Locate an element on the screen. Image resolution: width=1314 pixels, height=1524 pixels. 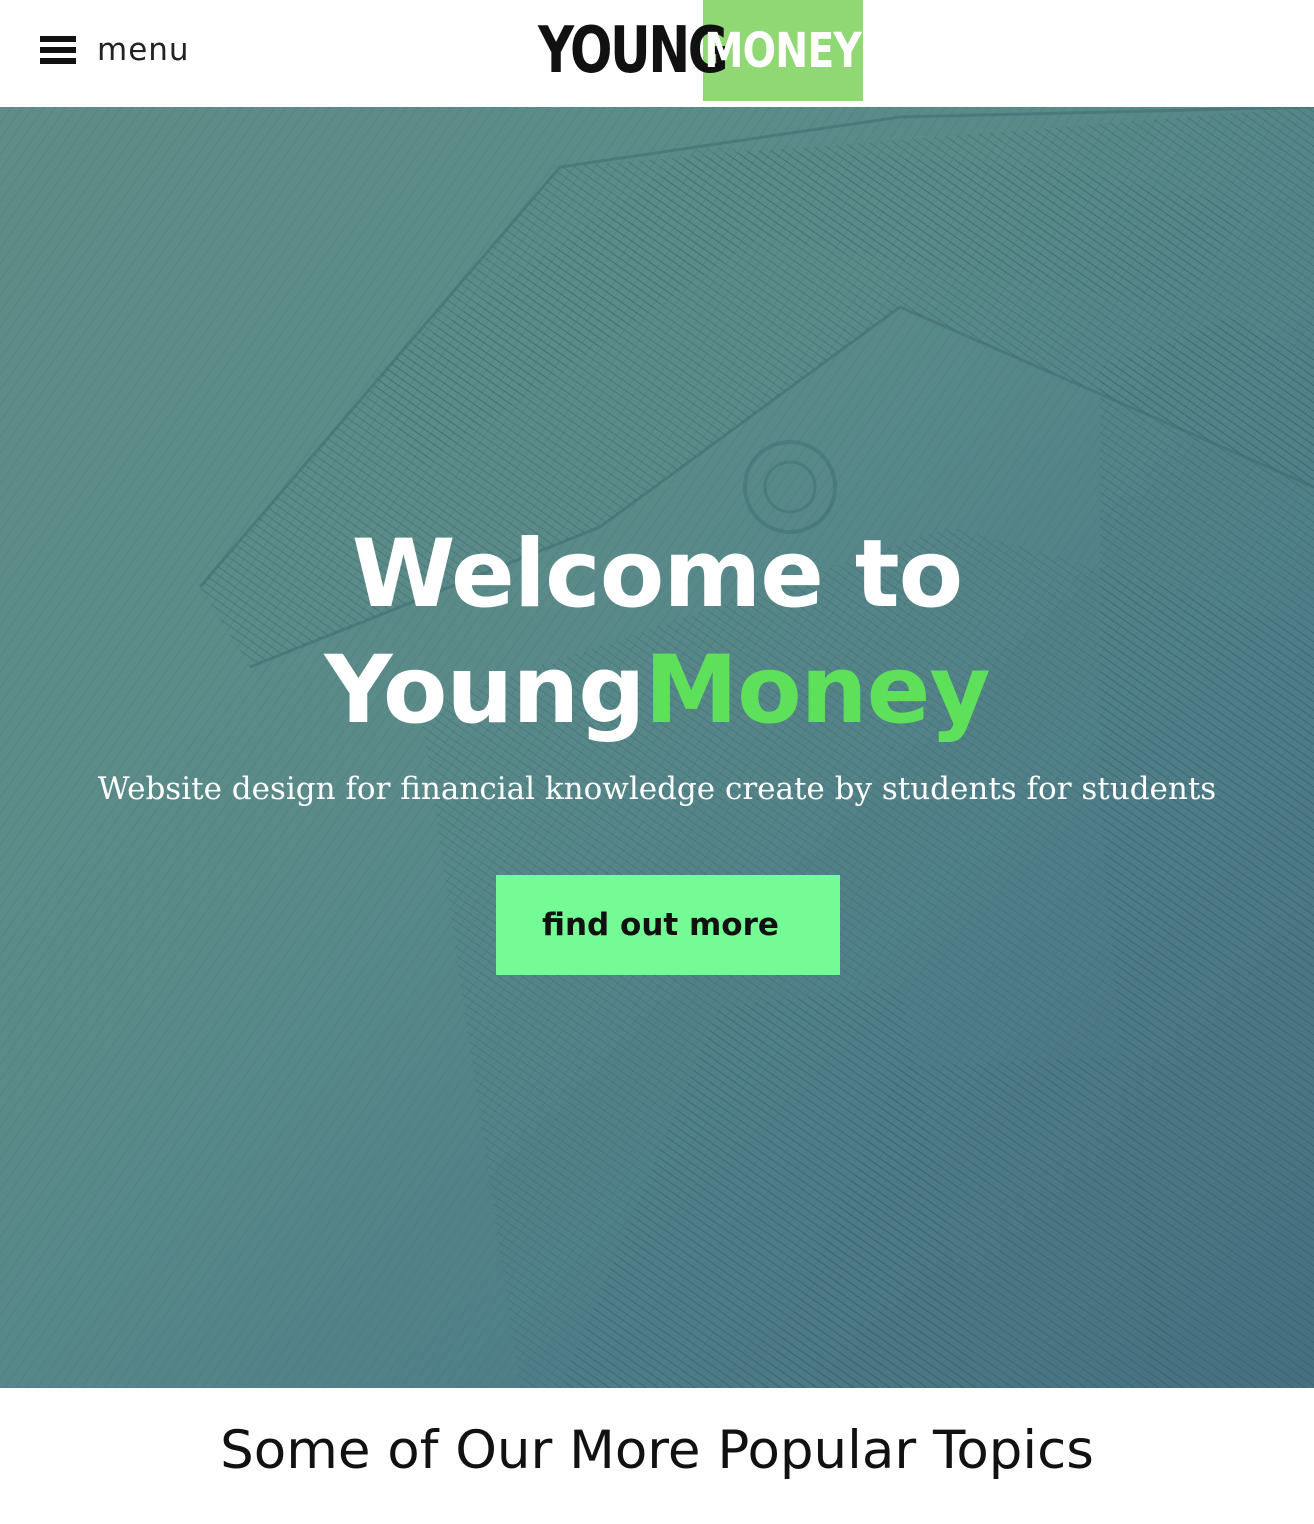
logo-money-text: MONEY is located at coordinates (783, 50).